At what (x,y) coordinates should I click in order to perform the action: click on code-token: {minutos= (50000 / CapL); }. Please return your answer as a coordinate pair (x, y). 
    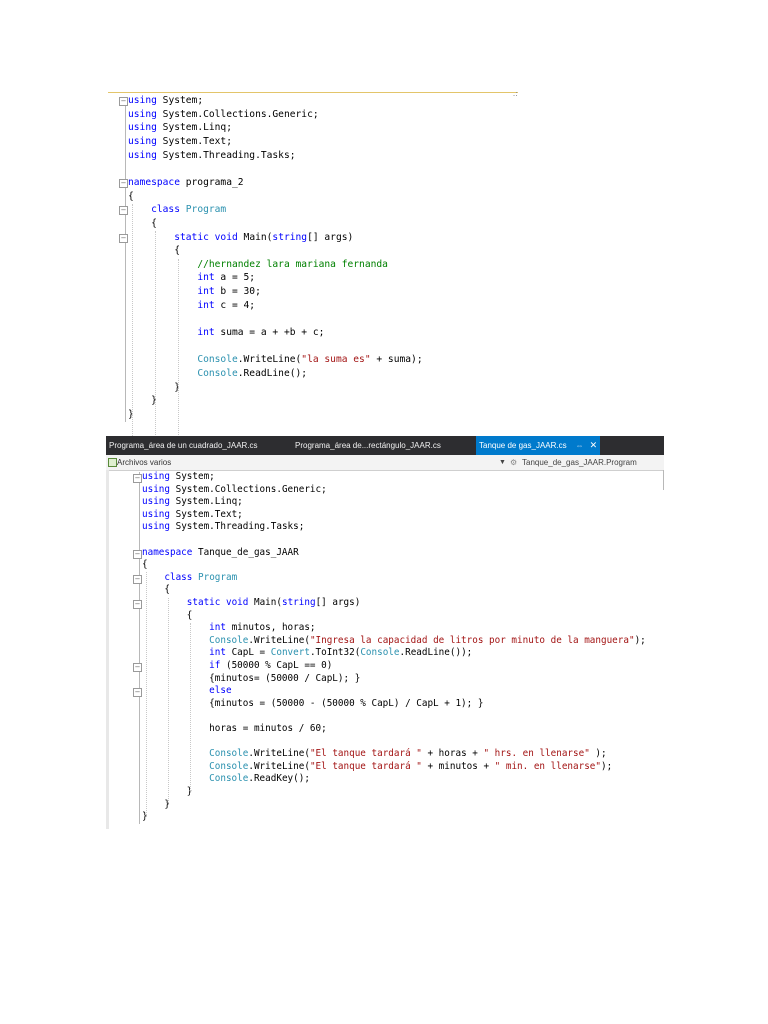
    Looking at the image, I should click on (251, 678).